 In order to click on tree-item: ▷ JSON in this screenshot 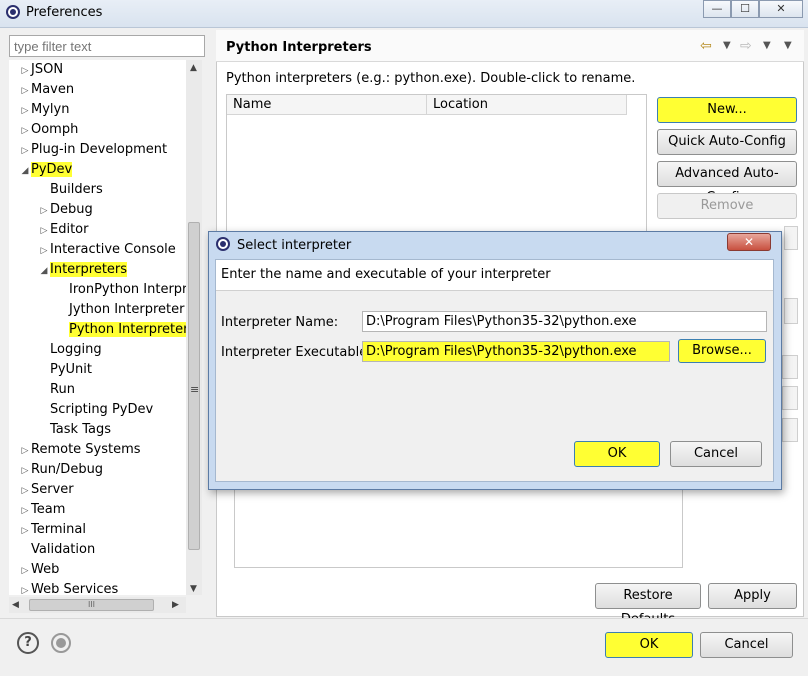, I will do `click(41, 70)`.